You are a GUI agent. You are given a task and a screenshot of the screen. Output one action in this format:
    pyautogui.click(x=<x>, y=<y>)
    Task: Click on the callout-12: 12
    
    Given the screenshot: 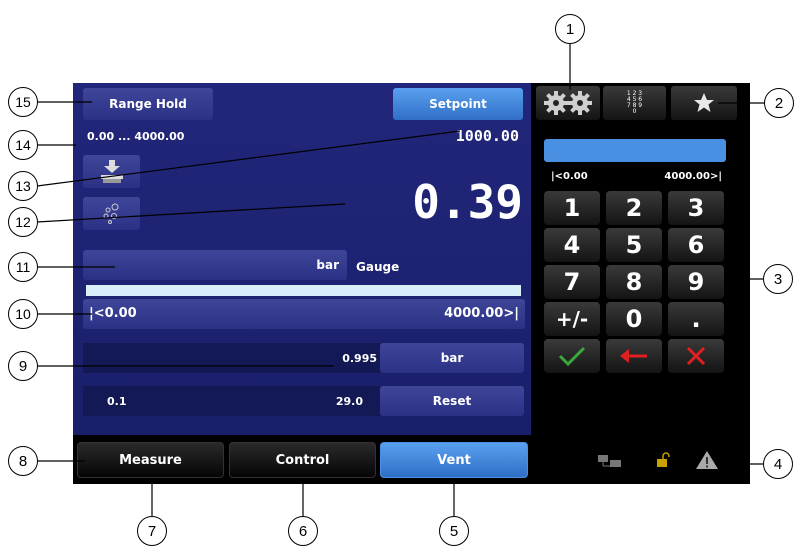 What is the action you would take?
    pyautogui.click(x=23, y=222)
    